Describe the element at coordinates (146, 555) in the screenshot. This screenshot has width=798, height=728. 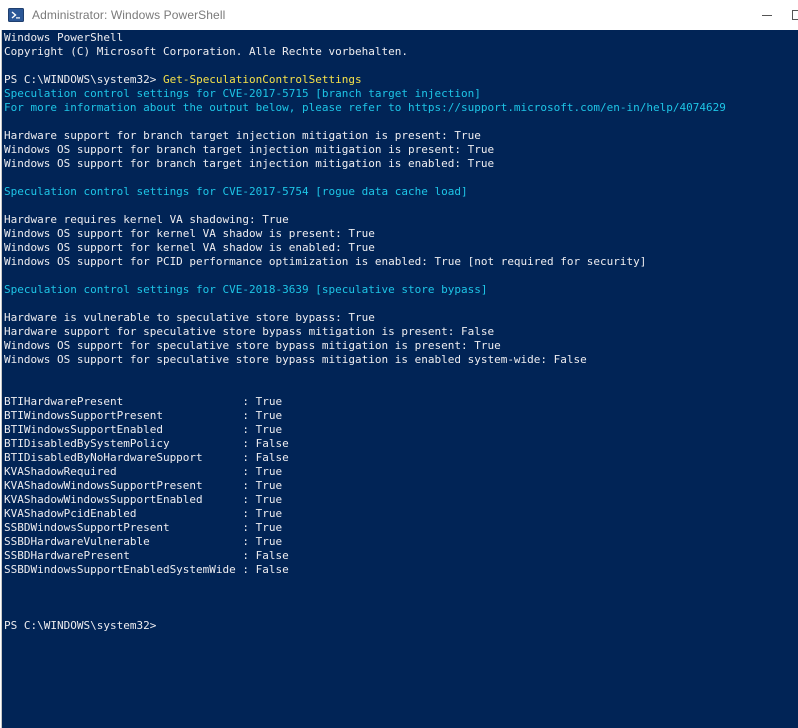
I see `output-text: SSBDHardwarePresent : False` at that location.